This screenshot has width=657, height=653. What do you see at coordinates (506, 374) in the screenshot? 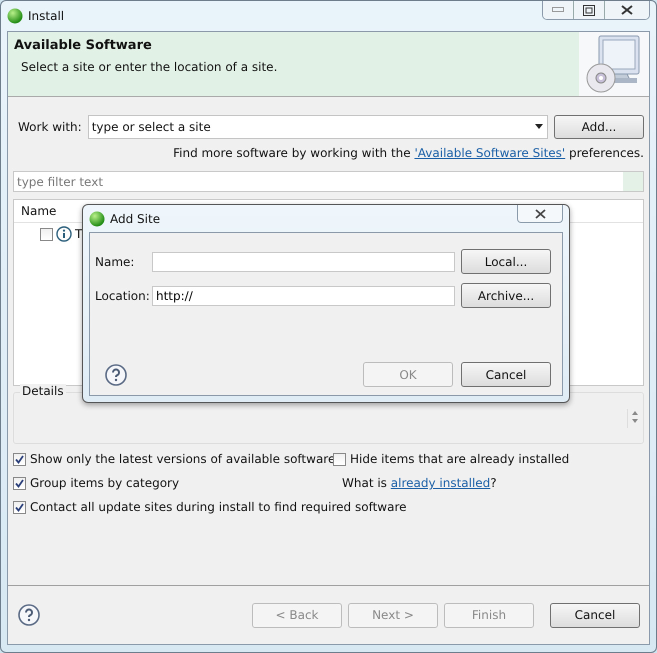
I see `dialog-button: Cancel` at bounding box center [506, 374].